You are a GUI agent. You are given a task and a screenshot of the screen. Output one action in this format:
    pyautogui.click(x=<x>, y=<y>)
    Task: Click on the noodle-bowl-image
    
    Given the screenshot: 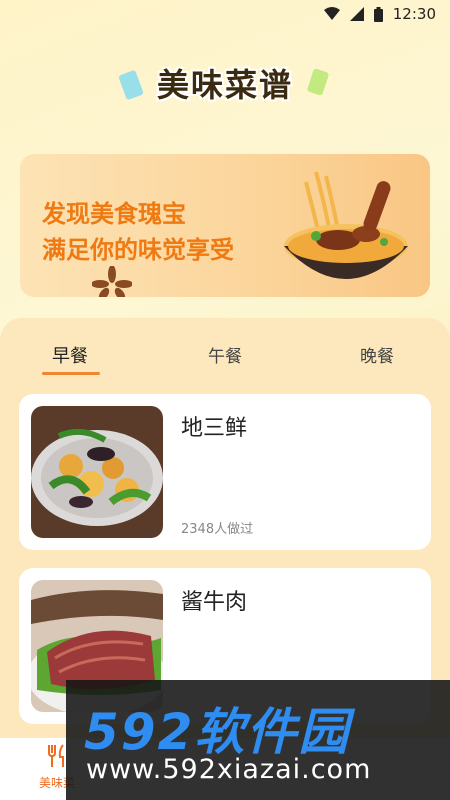 What is the action you would take?
    pyautogui.click(x=346, y=225)
    